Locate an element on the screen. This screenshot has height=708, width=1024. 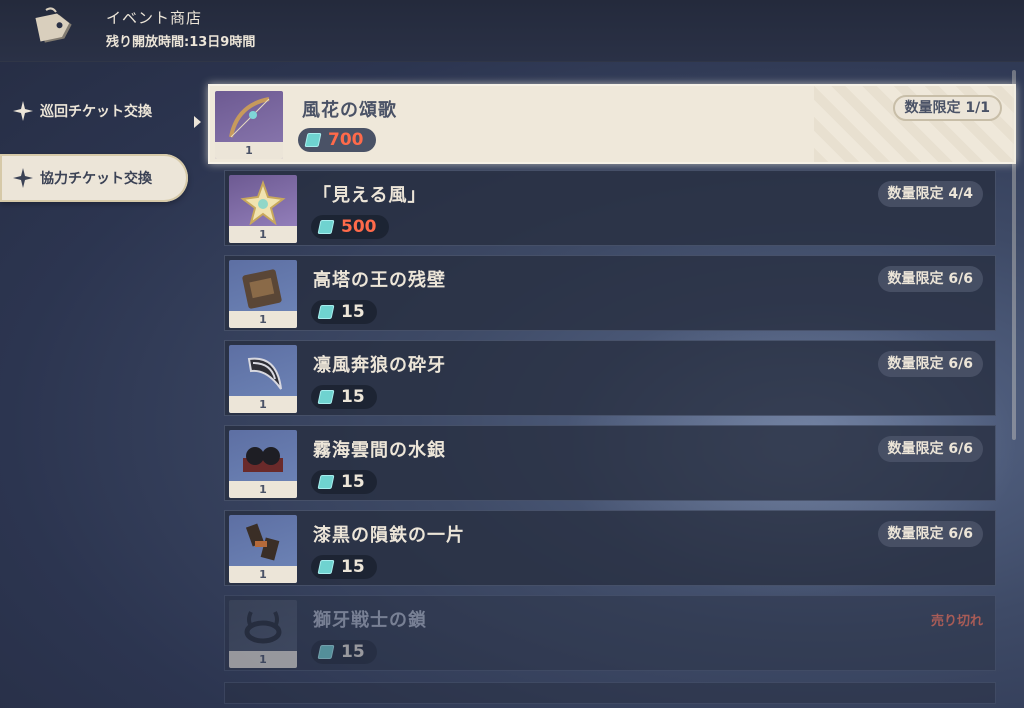
item-price: 700 is located at coordinates (337, 140).